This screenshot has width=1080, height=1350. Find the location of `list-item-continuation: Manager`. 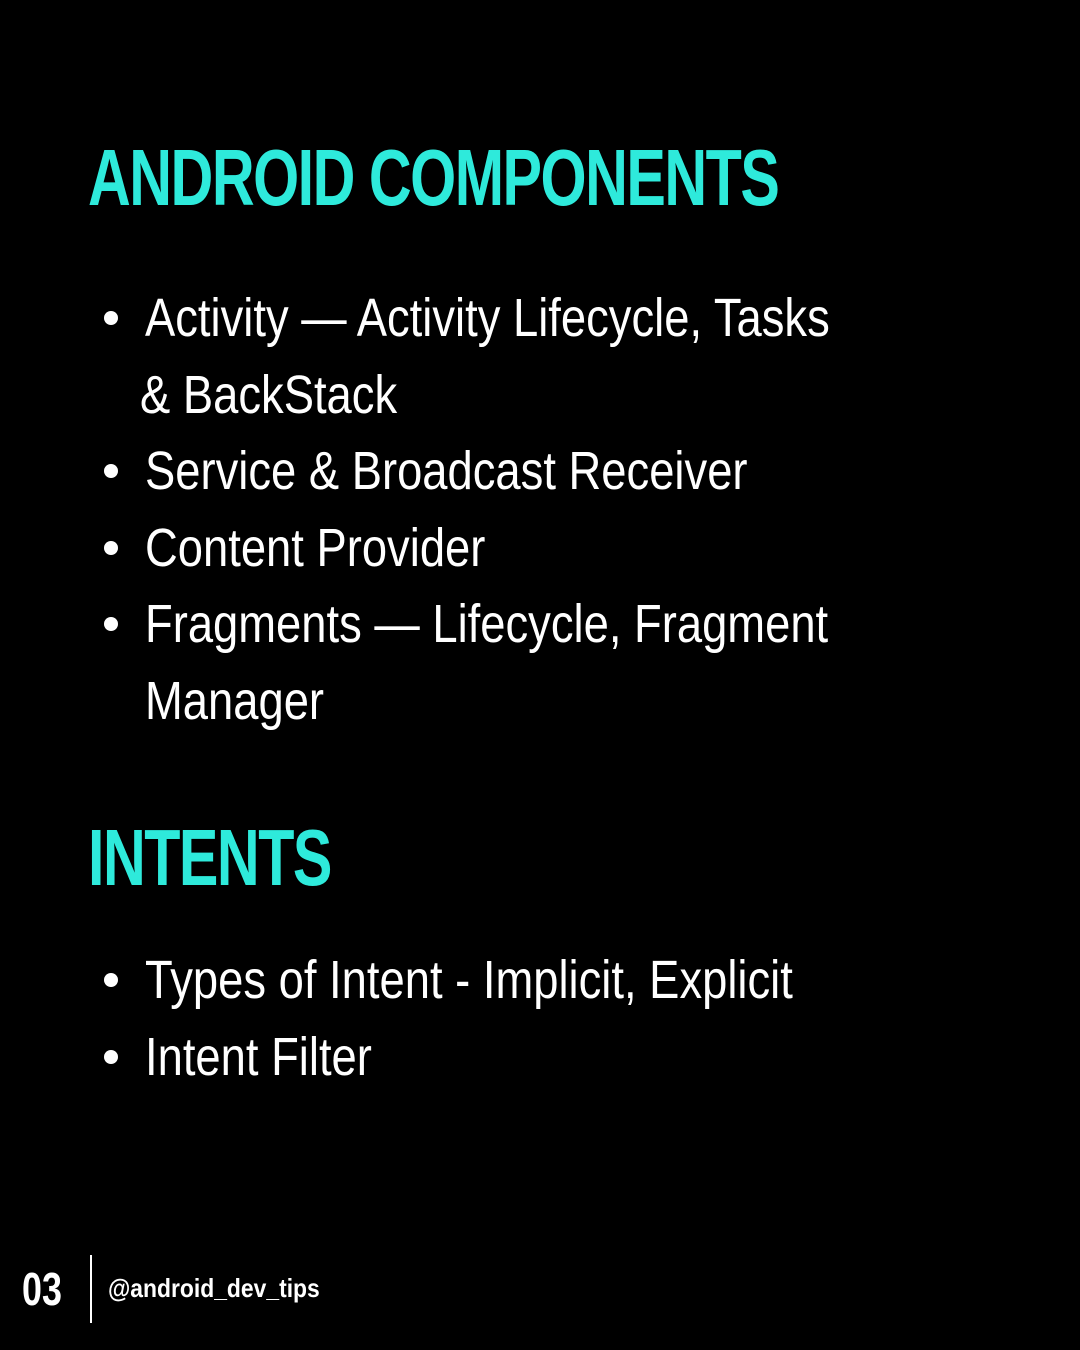

list-item-continuation: Manager is located at coordinates (550, 701).